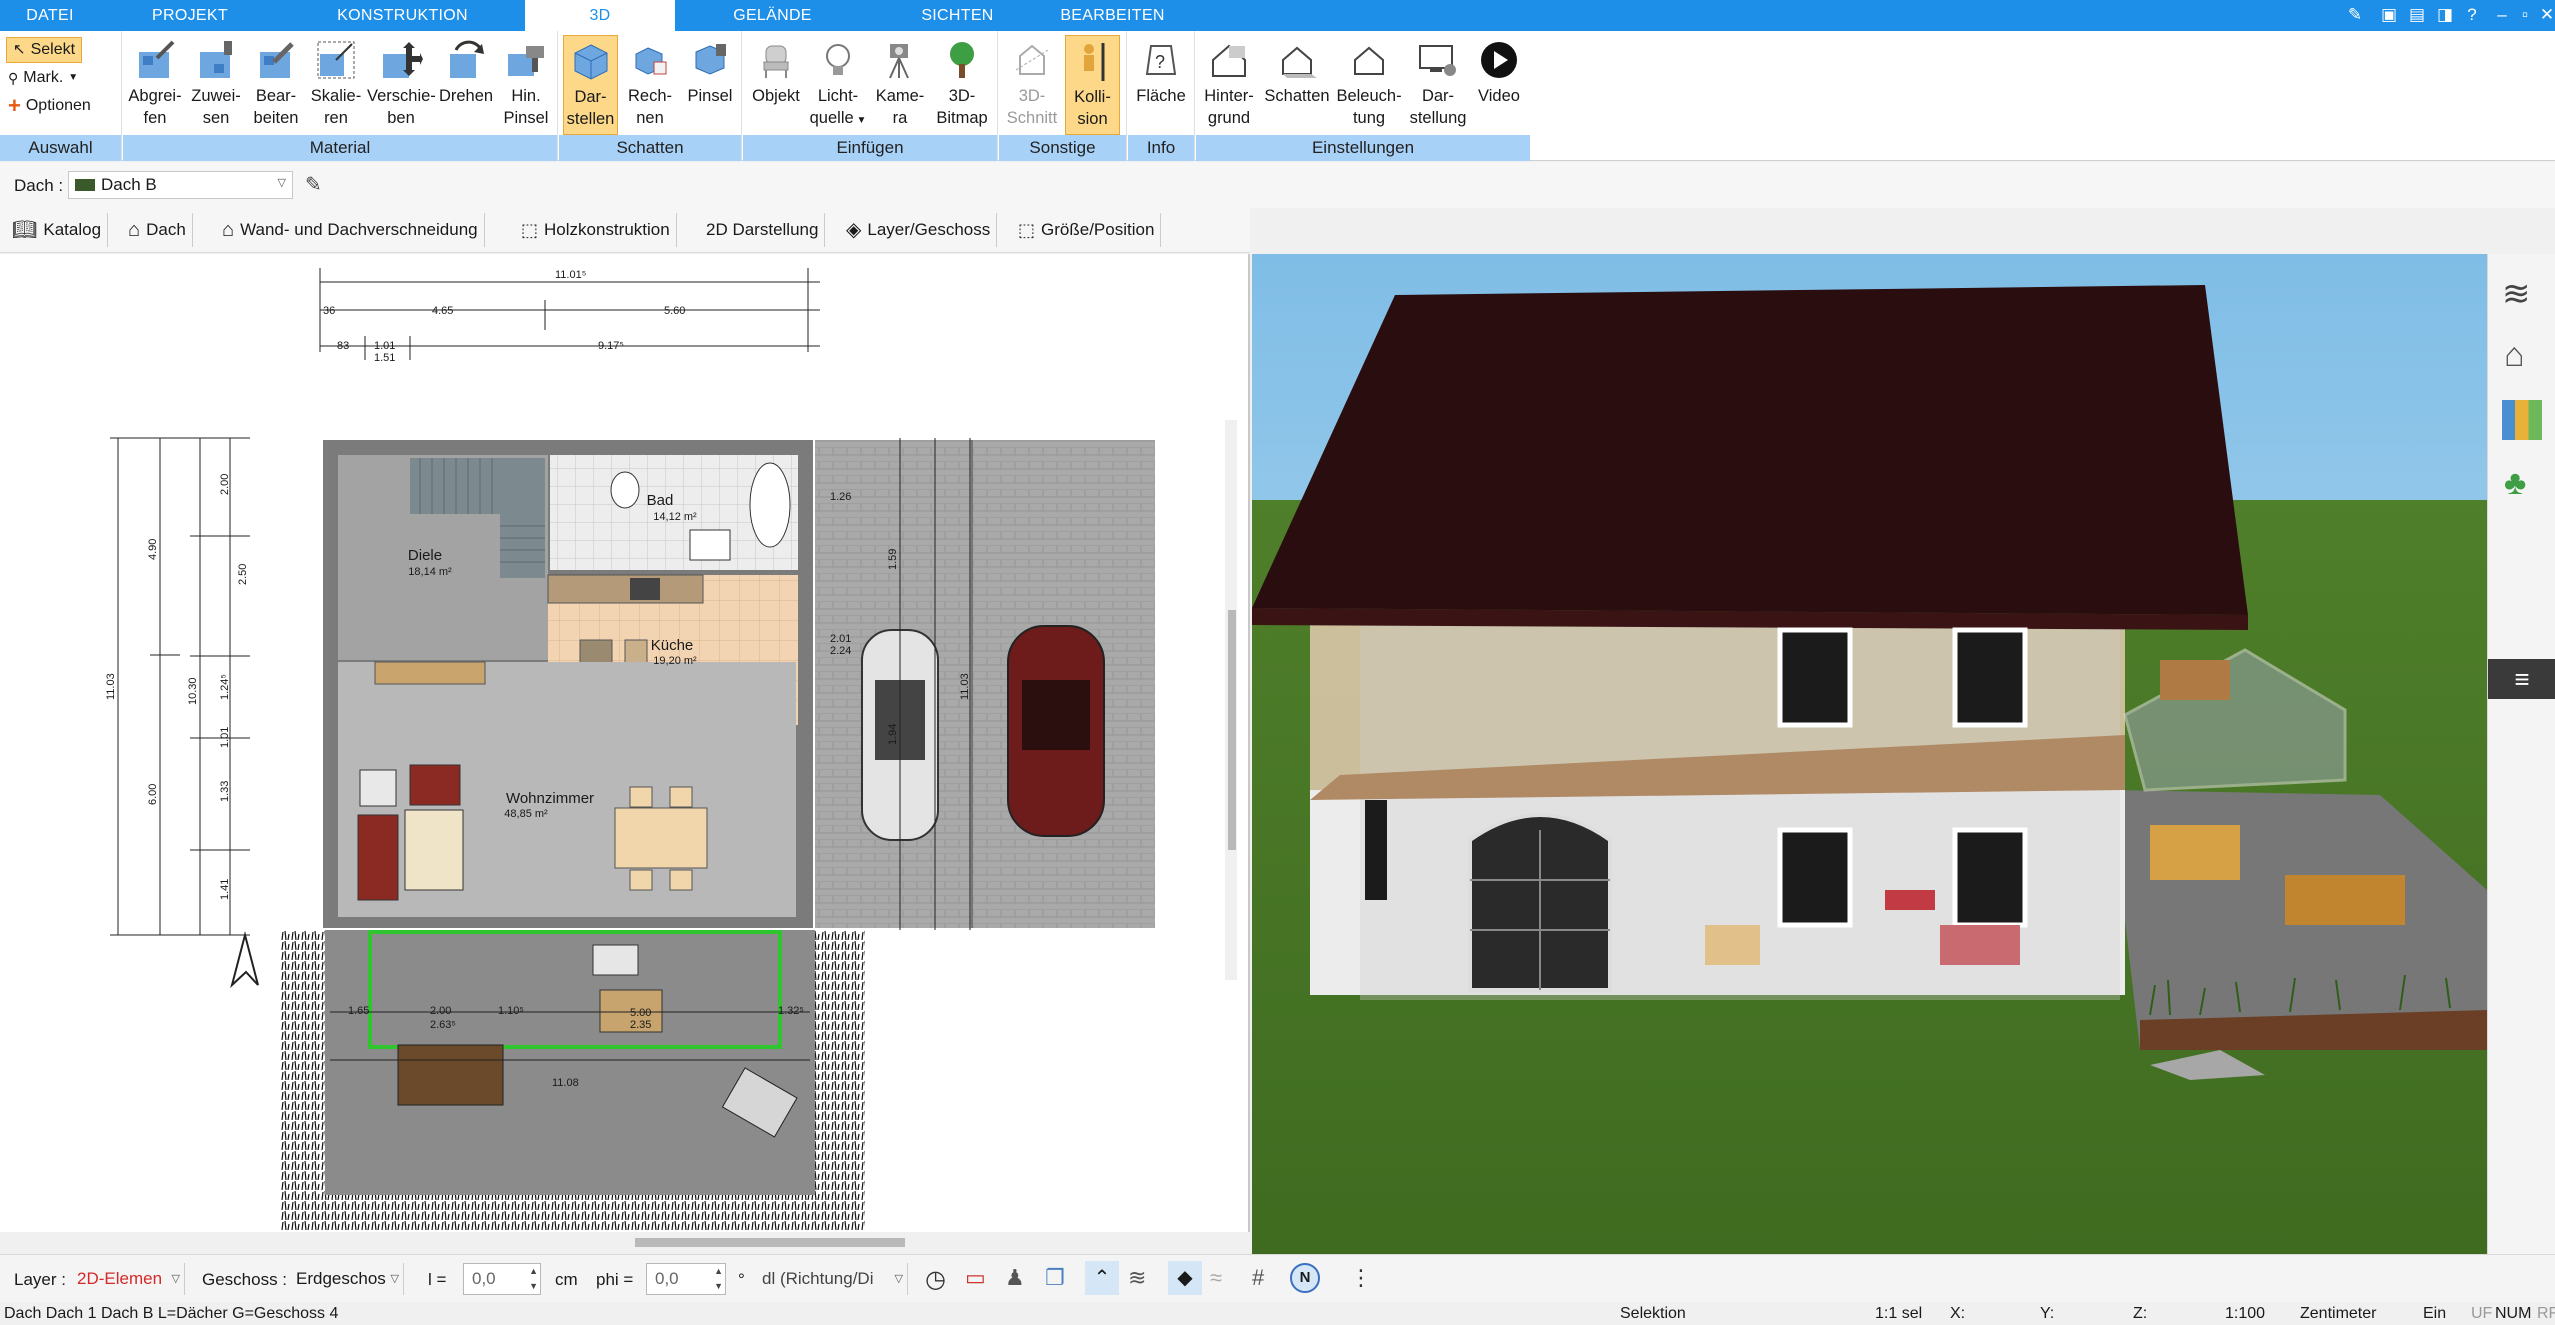 This screenshot has height=1325, width=2555. I want to click on zuweisen-button: Zuwei- sen, so click(216, 85).